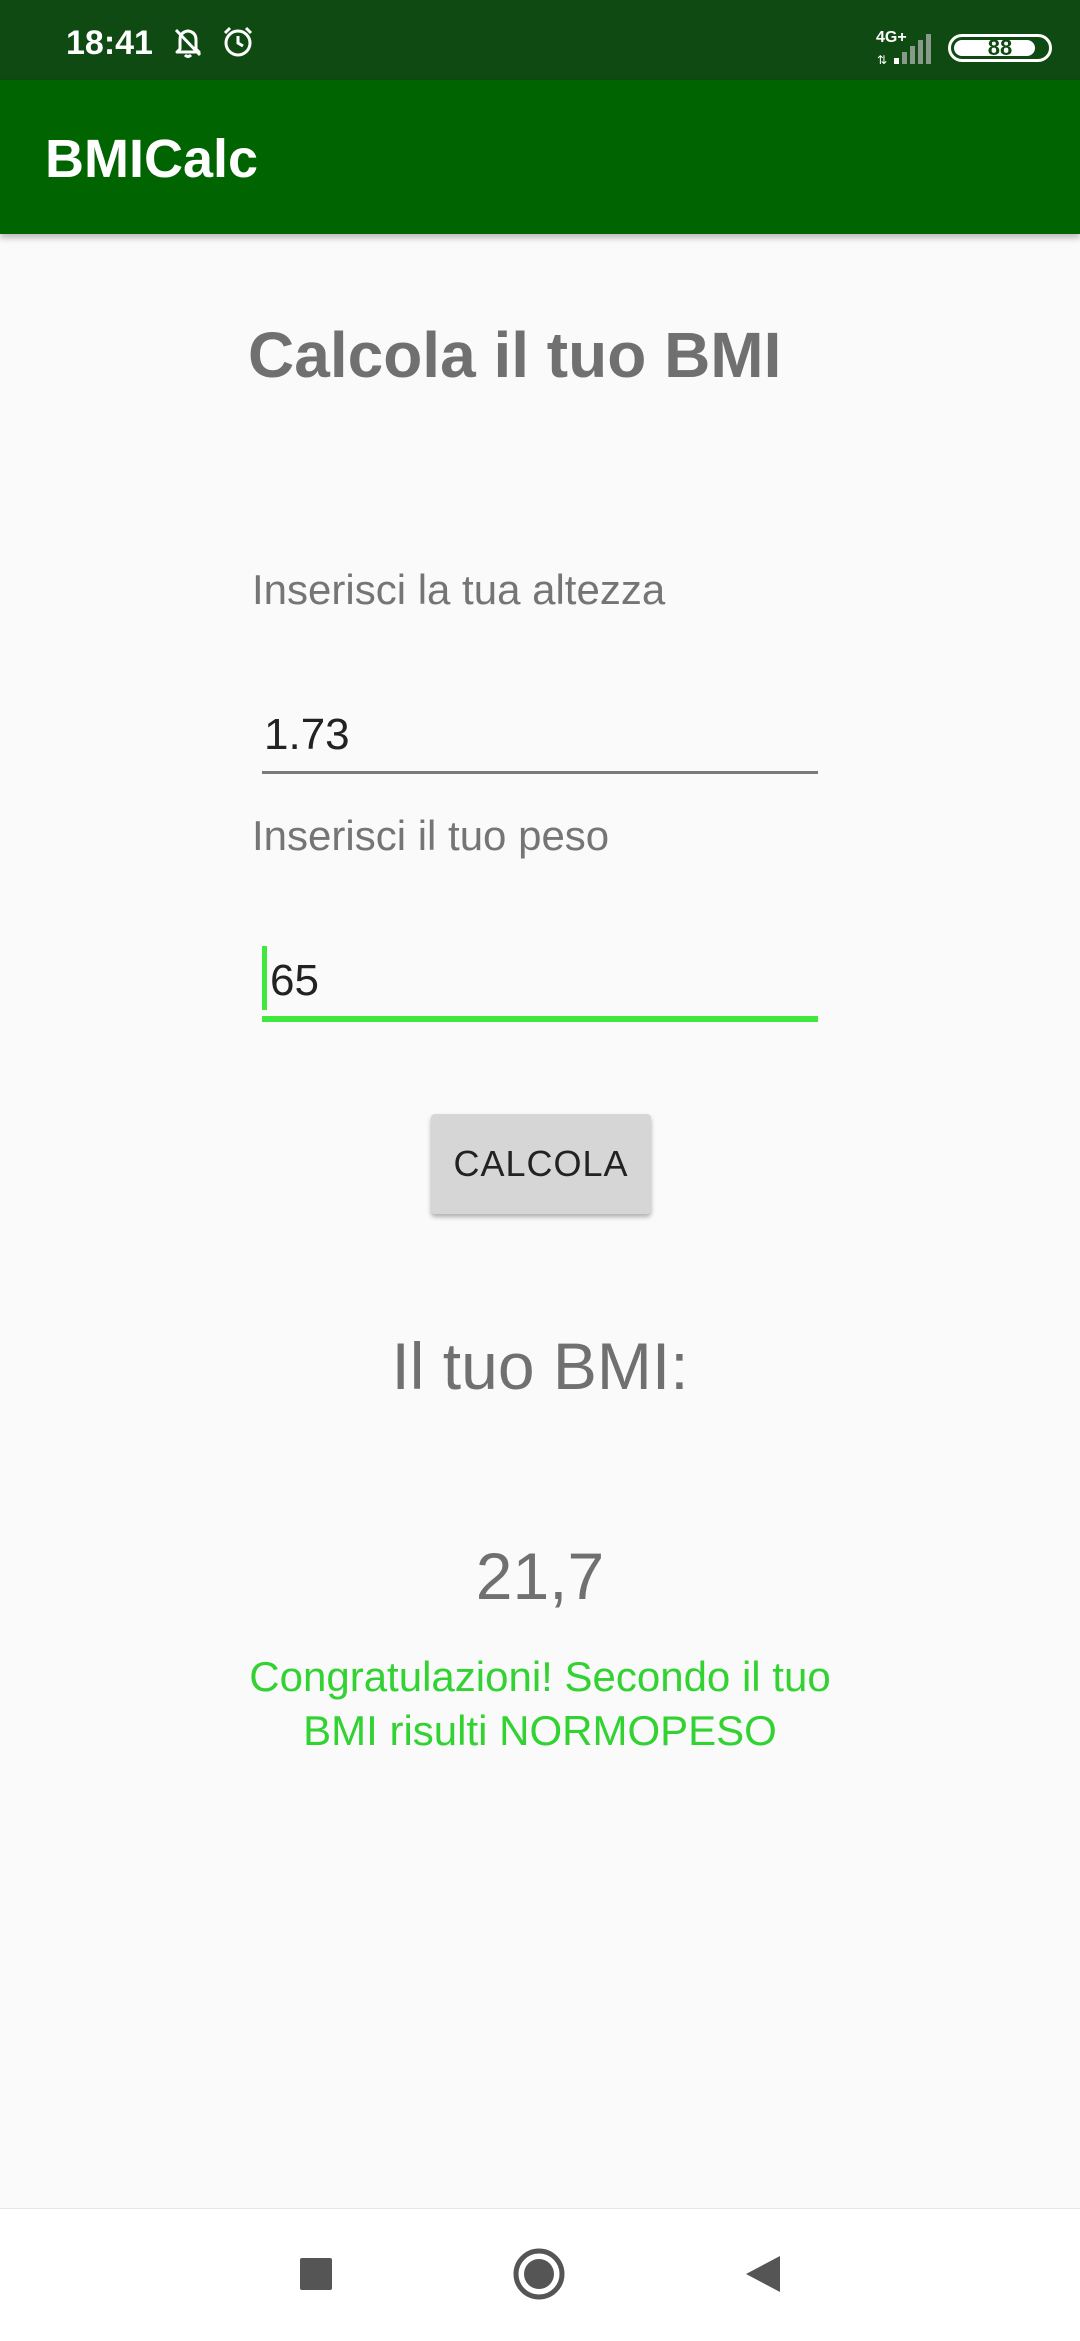 The width and height of the screenshot is (1080, 2341). I want to click on battery-level: 88, so click(1000, 47).